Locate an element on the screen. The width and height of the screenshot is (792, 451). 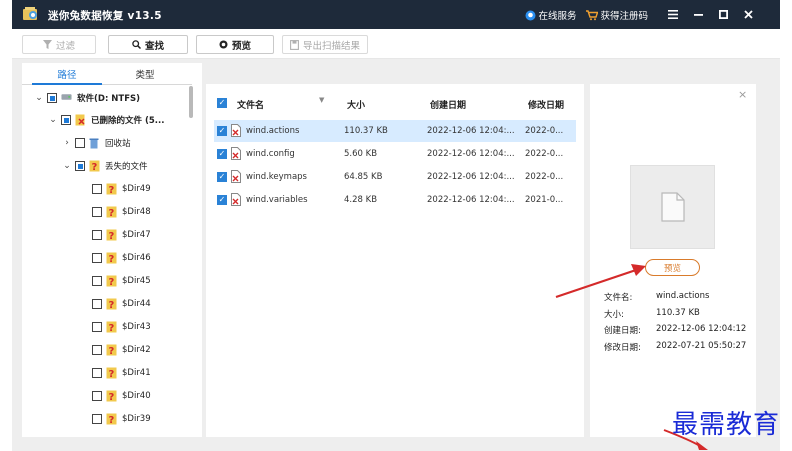
tree-item-lost-files: ⌄ ? 丢失的文件 is located at coordinates (105, 166).